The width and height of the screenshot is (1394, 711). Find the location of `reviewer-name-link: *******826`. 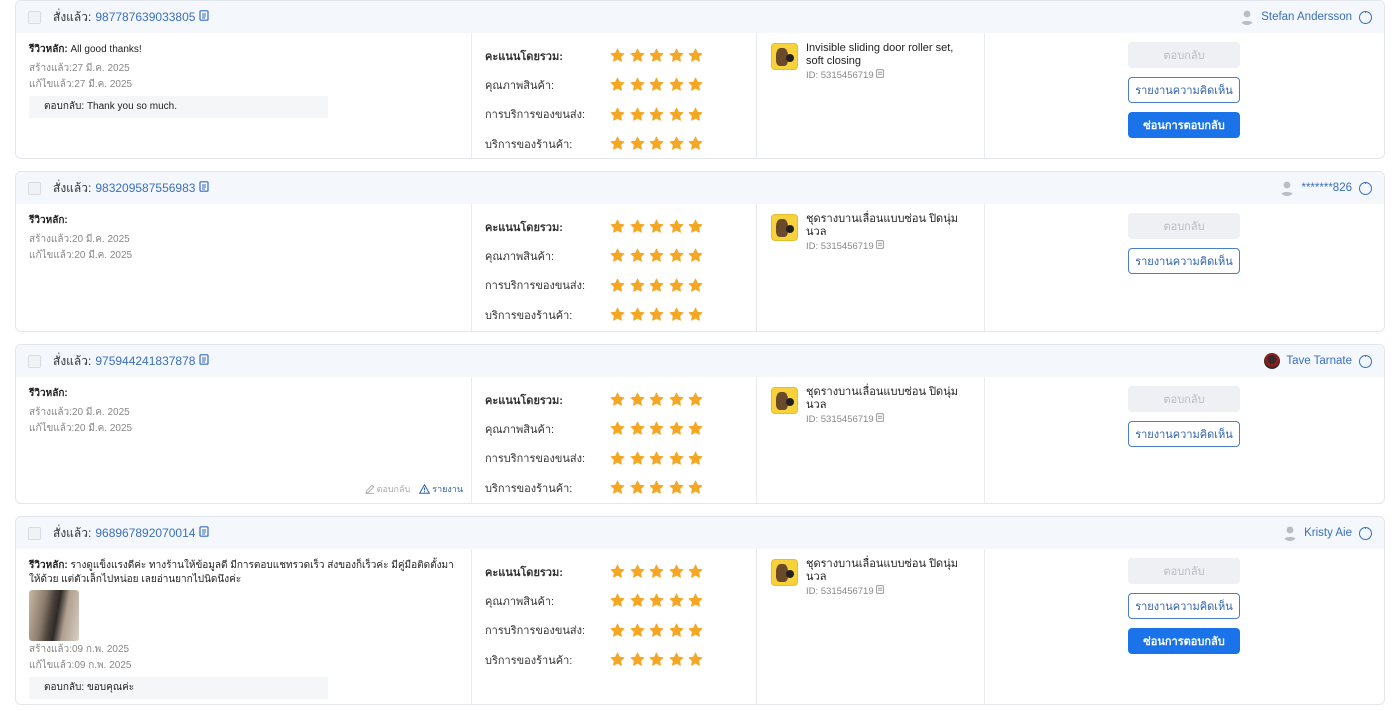

reviewer-name-link: *******826 is located at coordinates (1326, 188).